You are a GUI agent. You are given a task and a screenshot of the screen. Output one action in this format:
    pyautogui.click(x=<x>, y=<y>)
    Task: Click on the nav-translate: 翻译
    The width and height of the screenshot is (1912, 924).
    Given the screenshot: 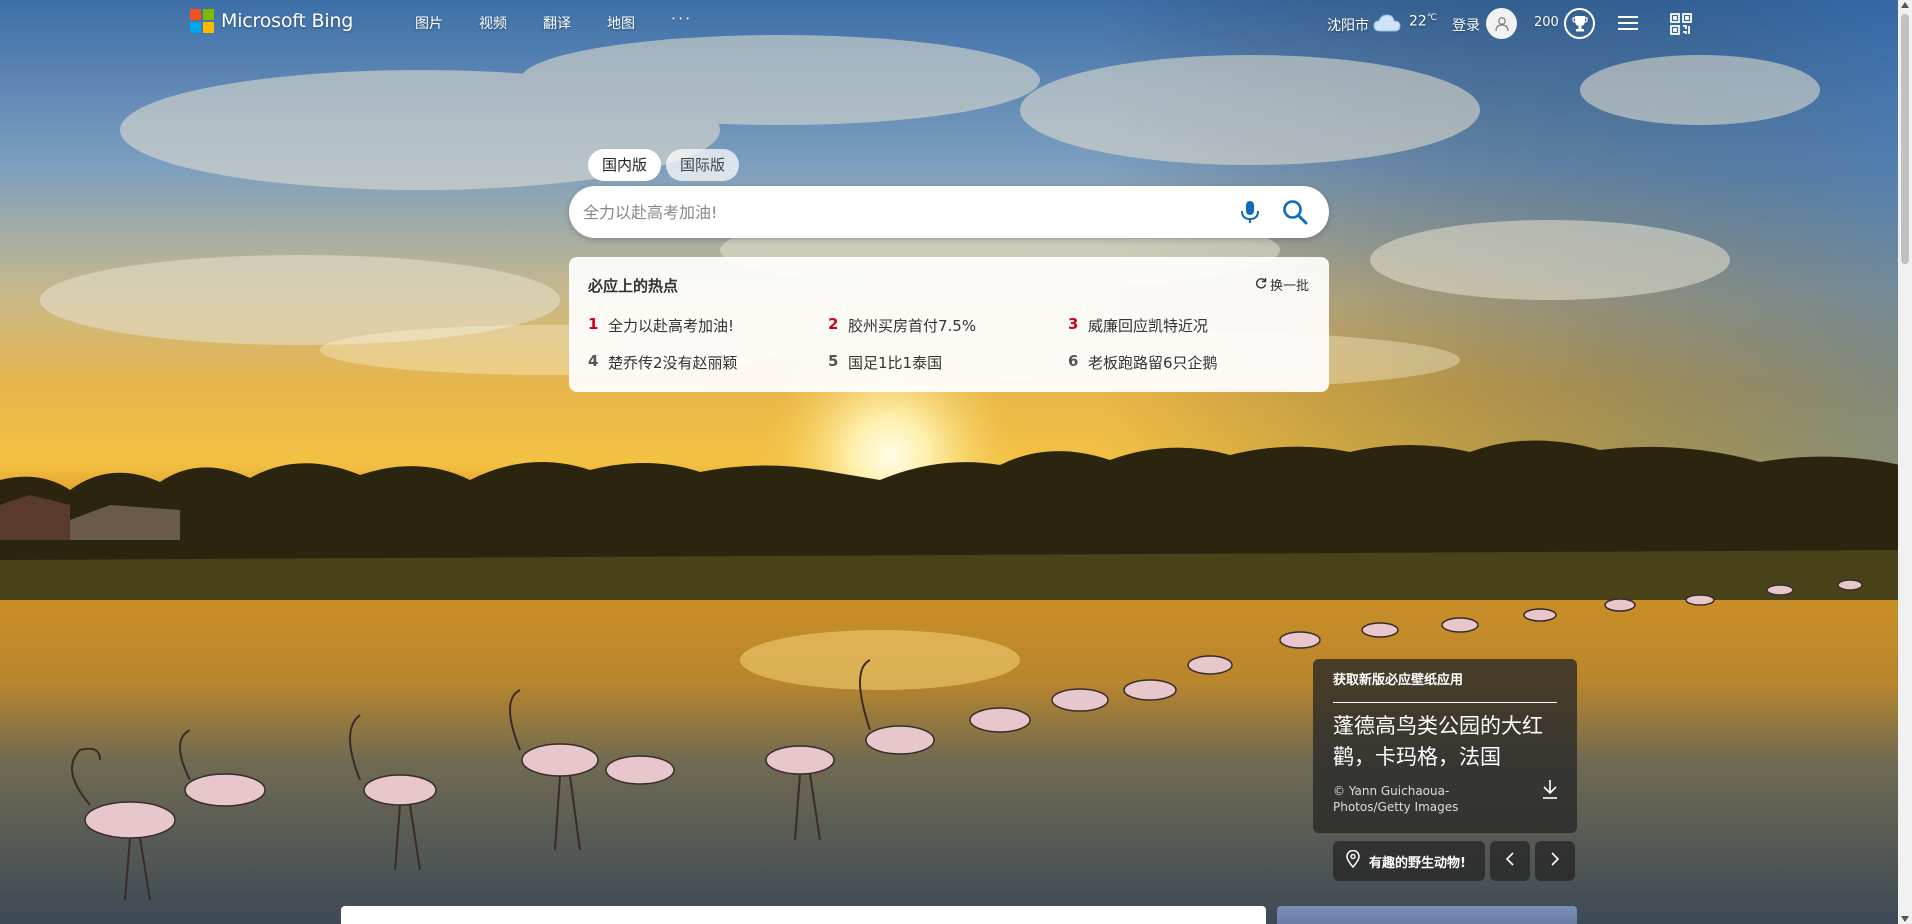 What is the action you would take?
    pyautogui.click(x=557, y=23)
    